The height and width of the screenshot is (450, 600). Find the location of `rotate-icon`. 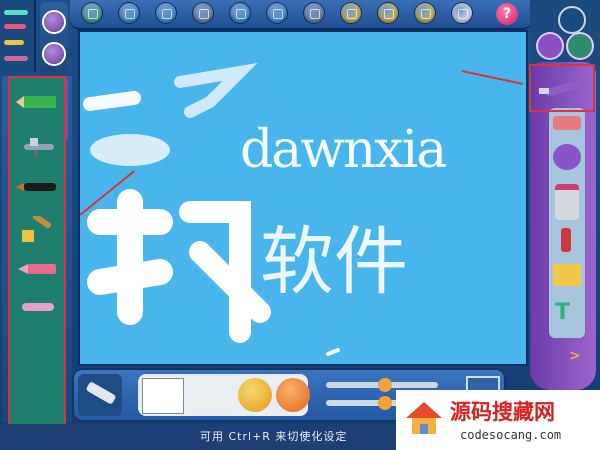

rotate-icon is located at coordinates (204, 14).